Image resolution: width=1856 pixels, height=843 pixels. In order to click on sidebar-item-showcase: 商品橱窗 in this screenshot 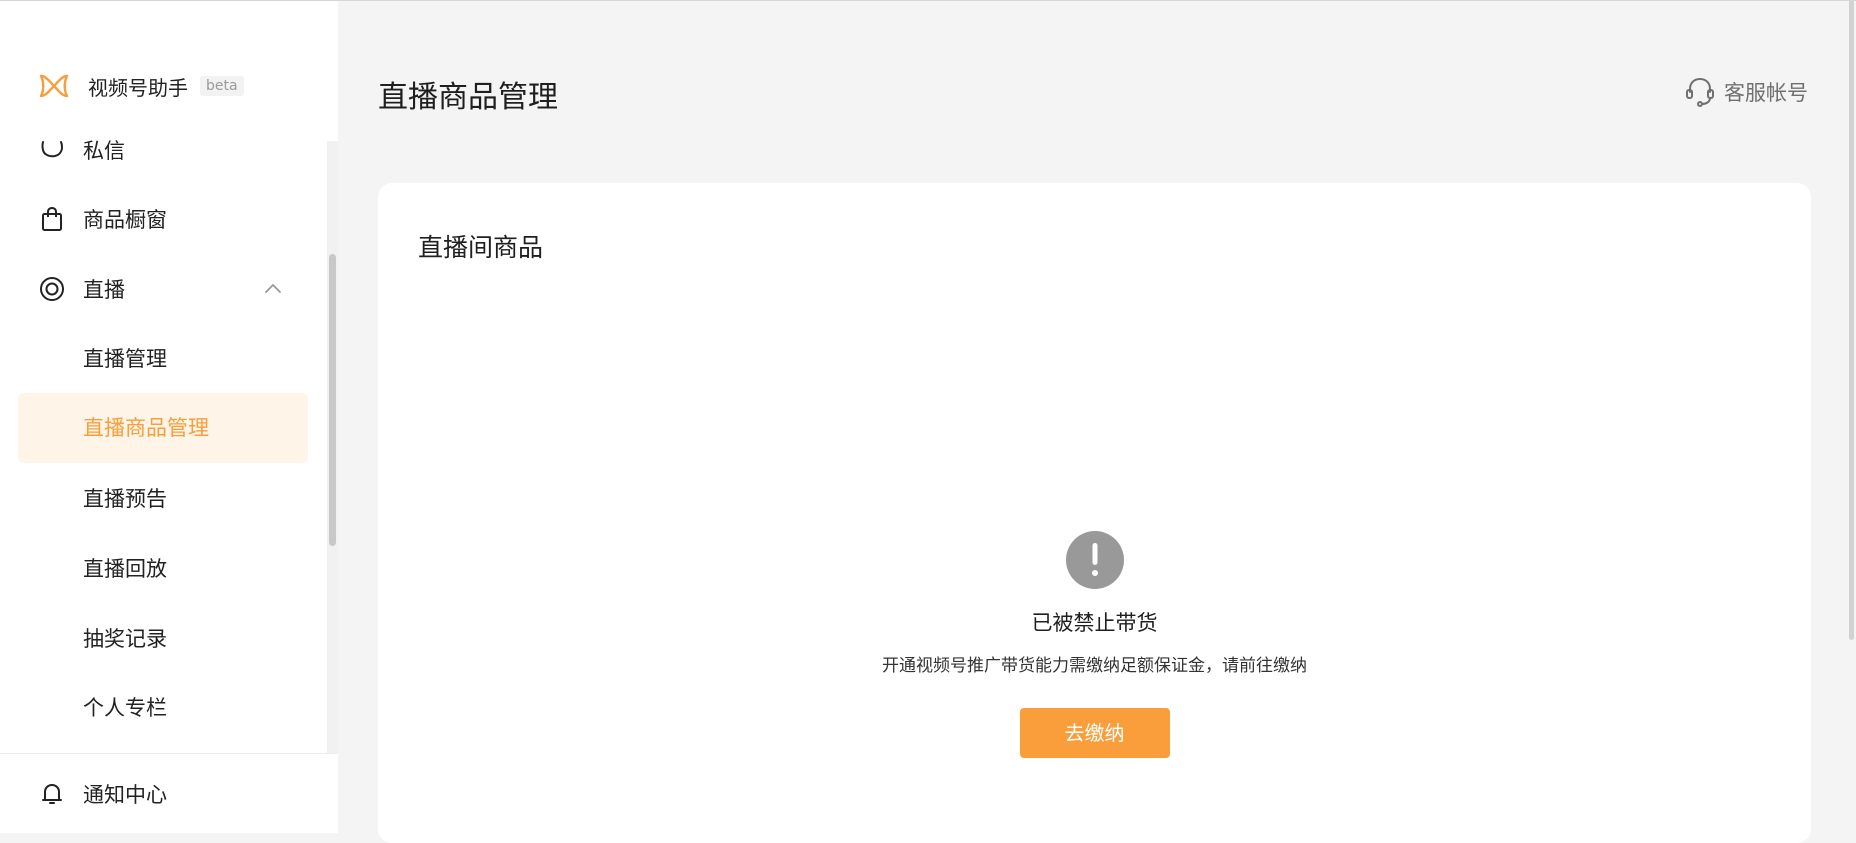, I will do `click(169, 219)`.